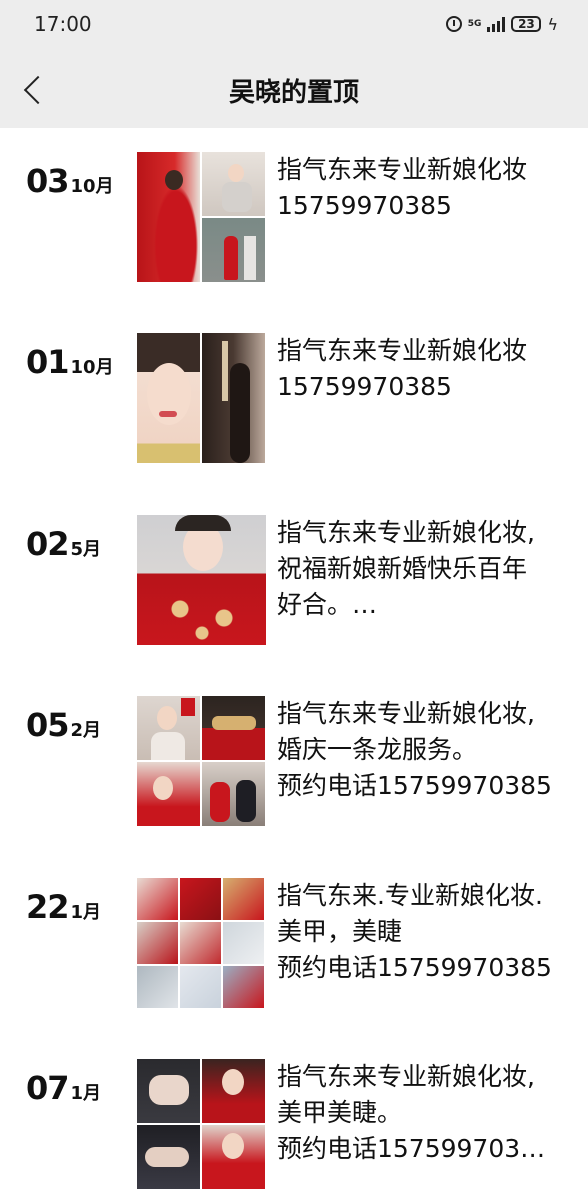  I want to click on post-item: 22 1月 指气东来.专业新娘化妆. 美甲，美睫 预约电话15759970385, so click(294, 948).